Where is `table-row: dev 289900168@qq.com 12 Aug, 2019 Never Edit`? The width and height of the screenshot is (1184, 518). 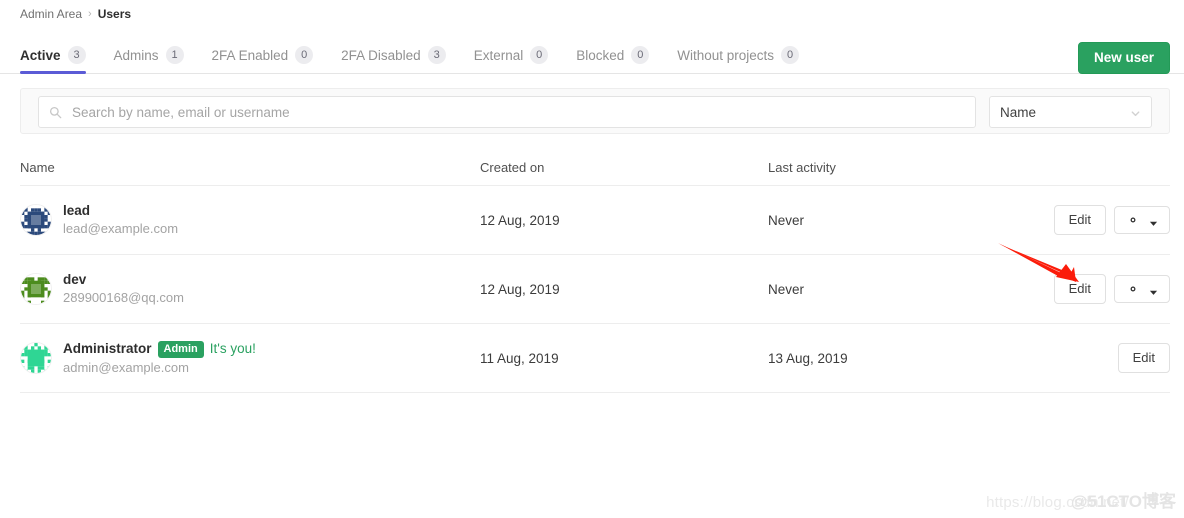 table-row: dev 289900168@qq.com 12 Aug, 2019 Never Edit is located at coordinates (595, 289).